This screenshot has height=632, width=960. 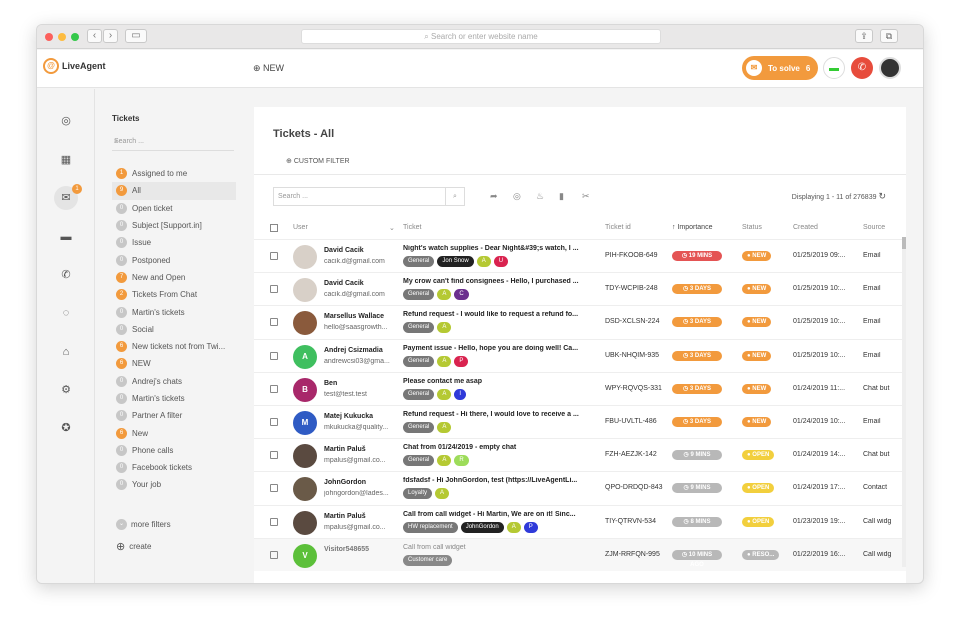 I want to click on dashboard-check-icon: ◎, so click(x=66, y=121).